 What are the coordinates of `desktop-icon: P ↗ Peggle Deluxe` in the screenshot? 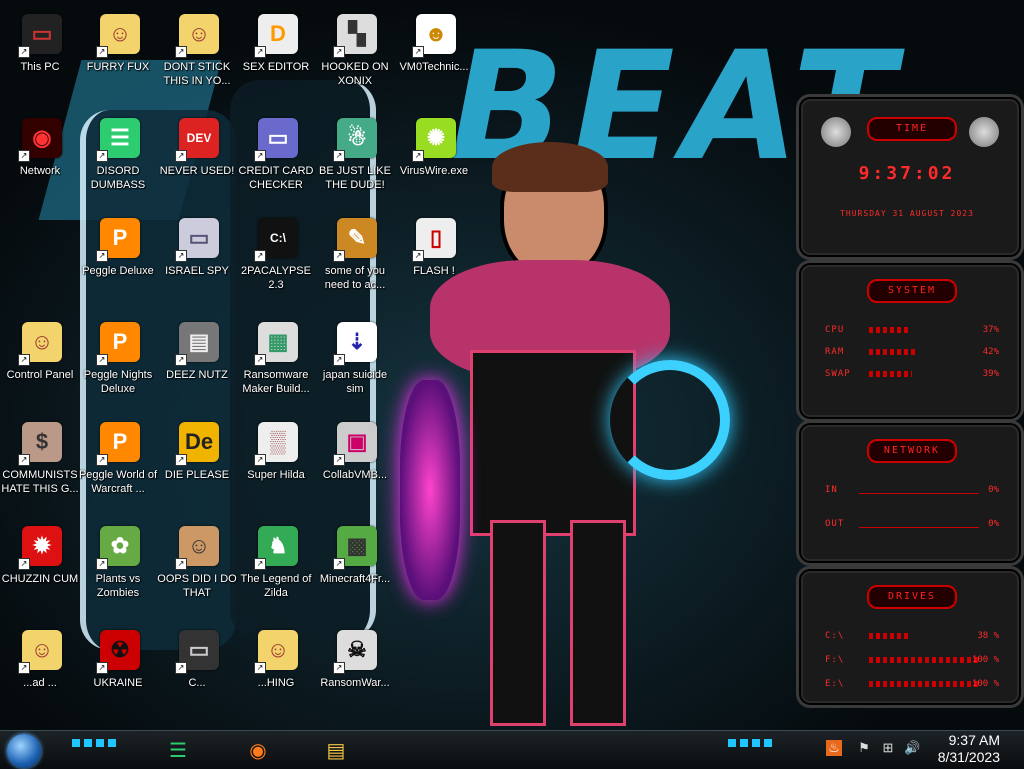 It's located at (118, 260).